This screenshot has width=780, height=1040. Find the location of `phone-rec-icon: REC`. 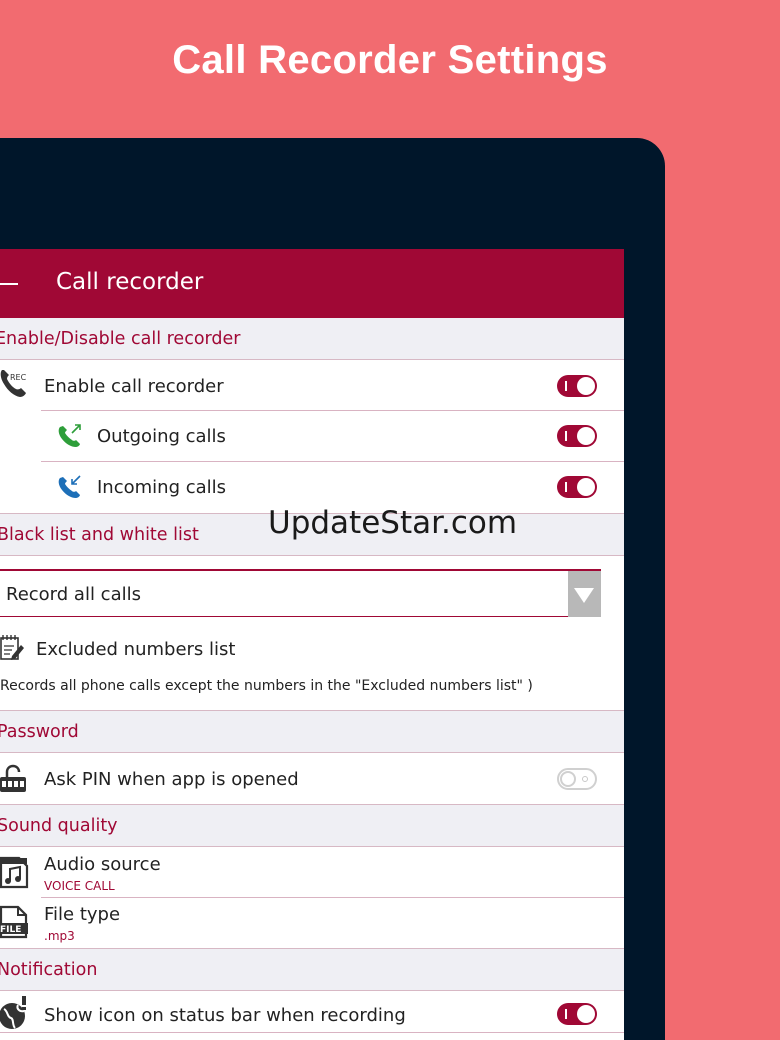

phone-rec-icon: REC is located at coordinates (13, 383).